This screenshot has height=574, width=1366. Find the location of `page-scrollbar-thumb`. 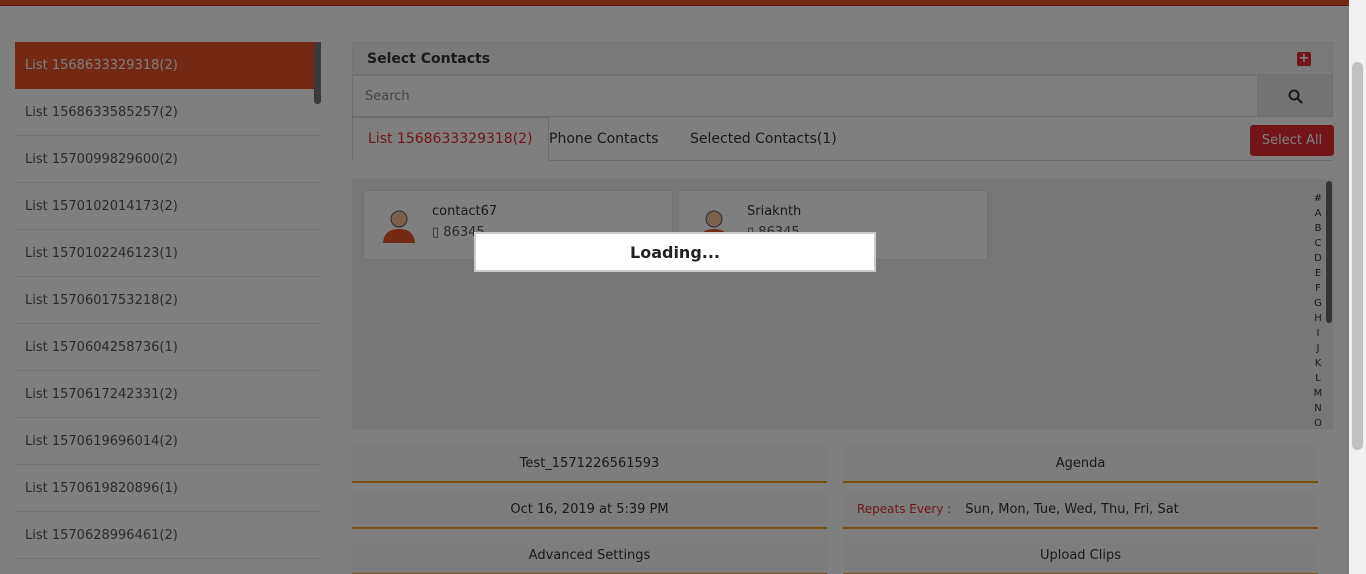

page-scrollbar-thumb is located at coordinates (1357, 256).